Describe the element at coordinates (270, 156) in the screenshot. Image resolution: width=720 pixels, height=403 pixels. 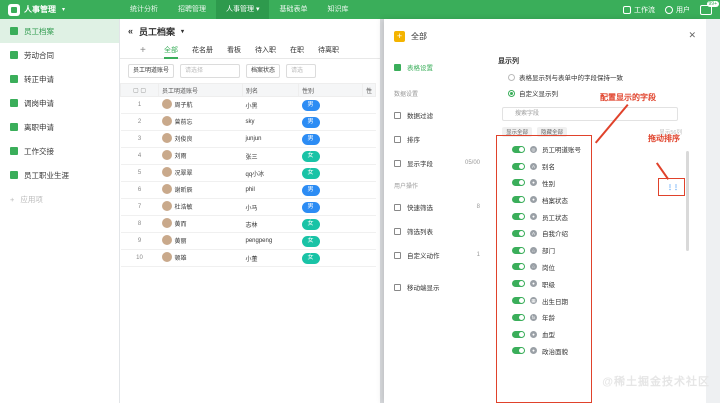
I see `alias-cell: 张三` at that location.